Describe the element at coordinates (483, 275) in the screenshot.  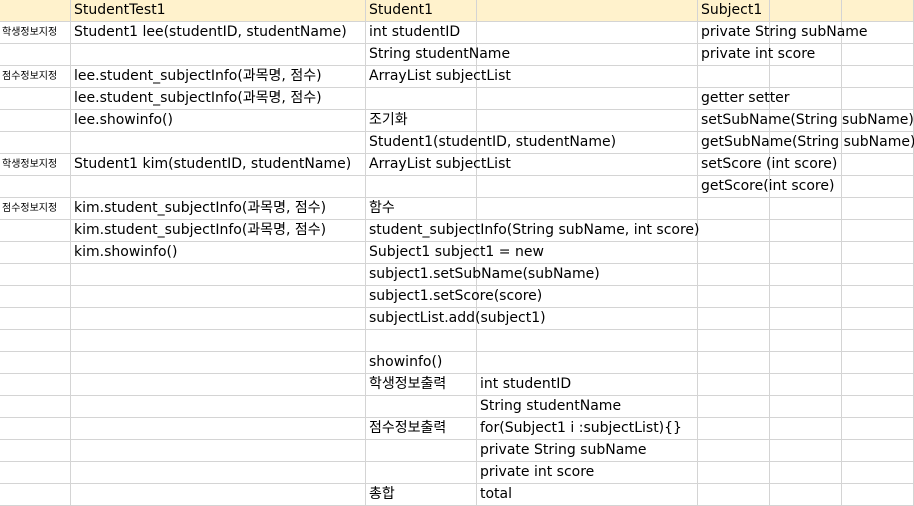
I see `table-cell: subject1.setSubName(subName)` at that location.